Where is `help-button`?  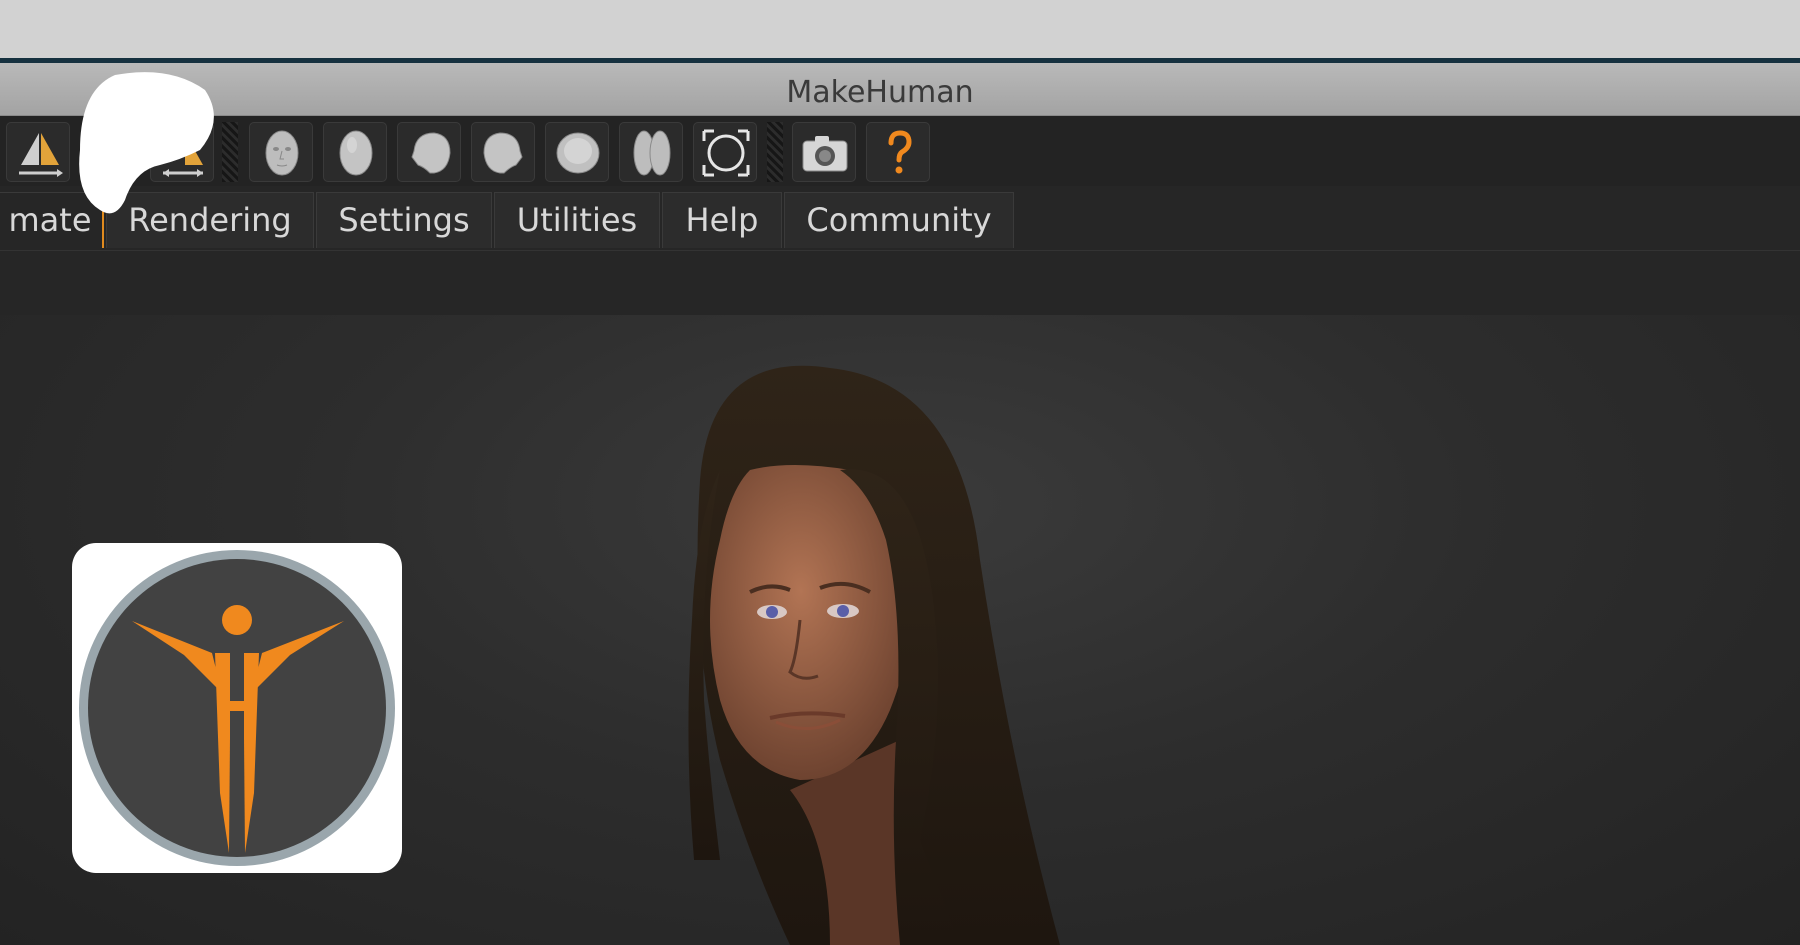
help-button is located at coordinates (898, 152).